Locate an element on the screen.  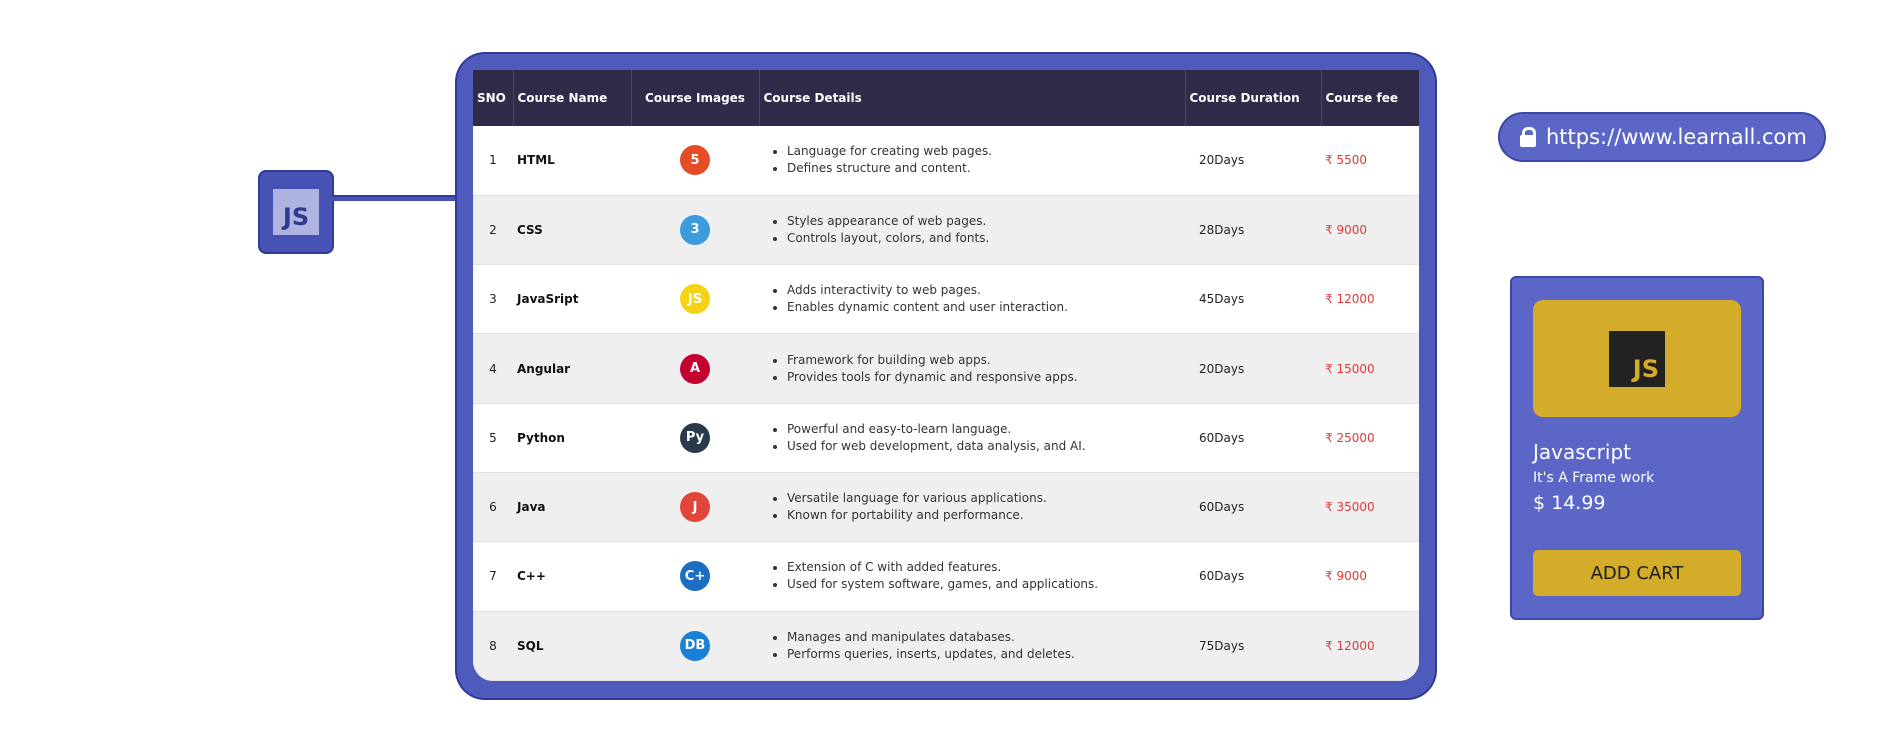
js-badge-label: JS is located at coordinates (296, 217).